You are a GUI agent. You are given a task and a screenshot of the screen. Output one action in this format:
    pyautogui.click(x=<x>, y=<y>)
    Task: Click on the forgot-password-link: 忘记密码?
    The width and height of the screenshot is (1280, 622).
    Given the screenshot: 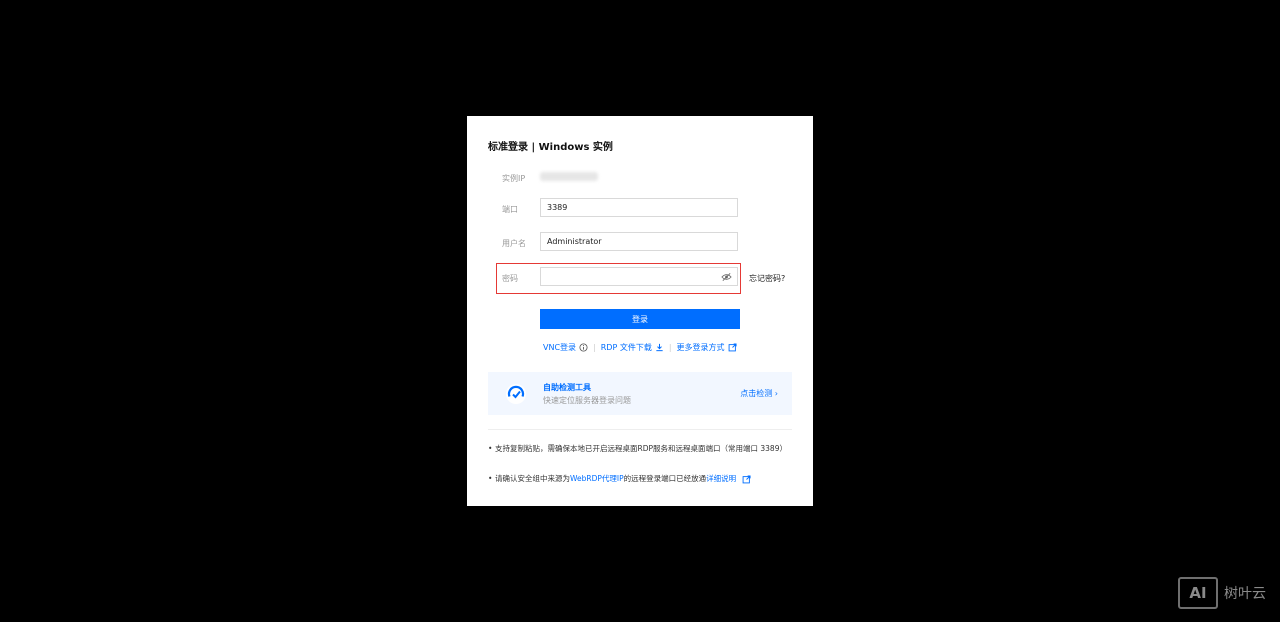 What is the action you would take?
    pyautogui.click(x=767, y=278)
    